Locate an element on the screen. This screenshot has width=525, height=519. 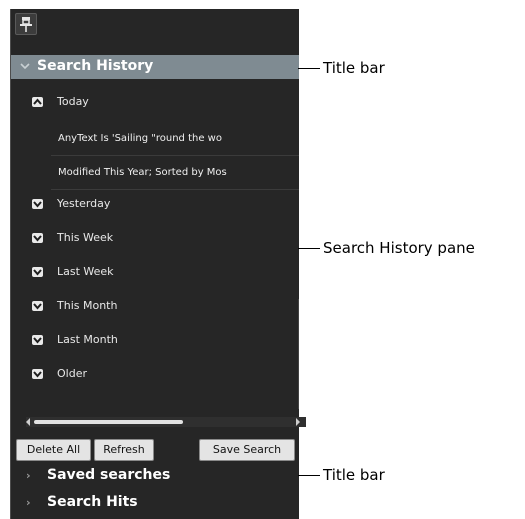
callout-line-title-bar is located at coordinates (309, 68).